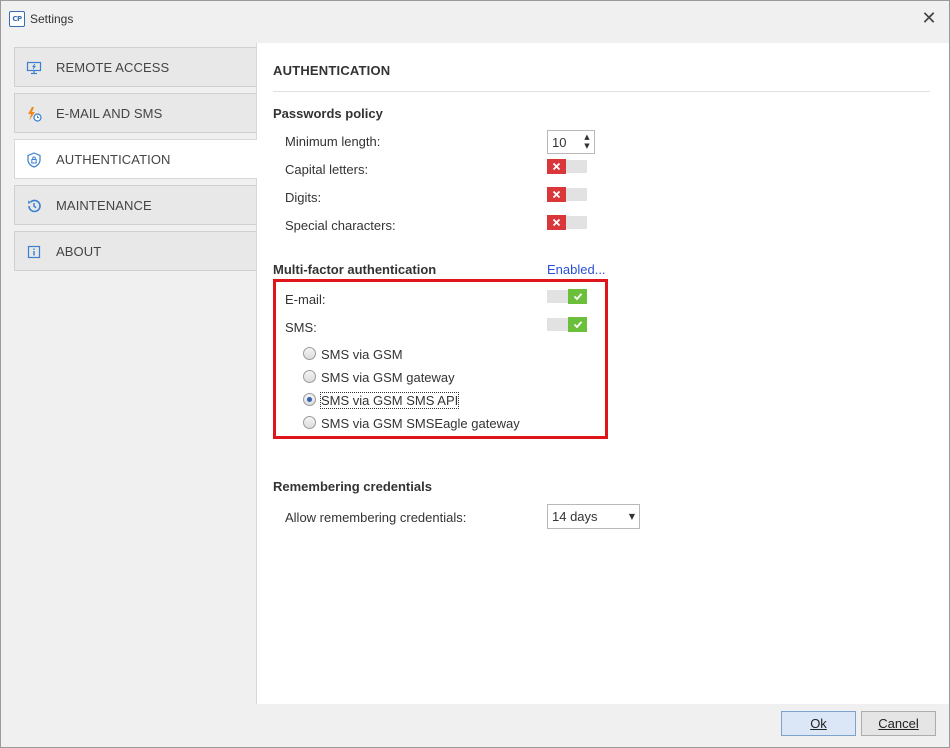  I want to click on monitor-icon, so click(34, 68).